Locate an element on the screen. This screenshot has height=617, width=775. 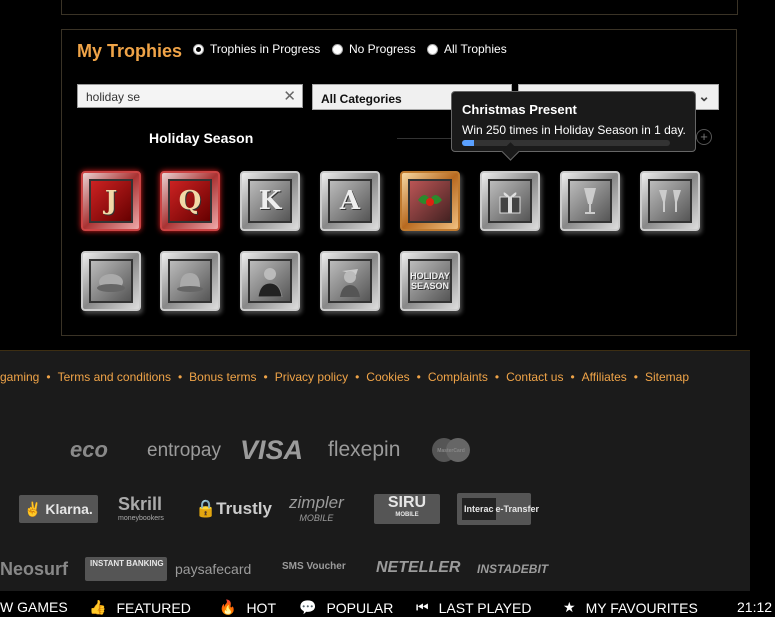
filter-in-progress: Trophies in Progress is located at coordinates (256, 49).